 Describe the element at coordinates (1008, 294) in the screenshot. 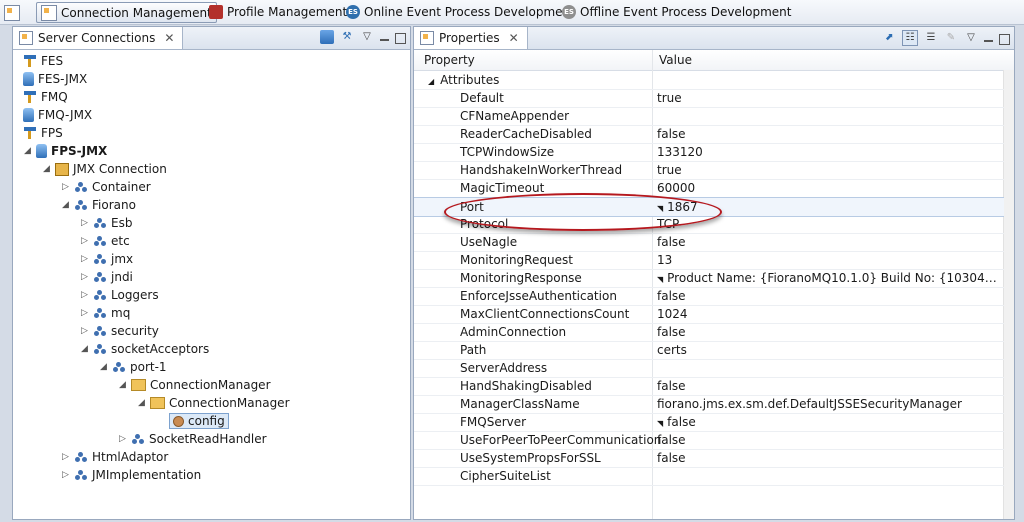

I see `vertical-scrollbar` at that location.